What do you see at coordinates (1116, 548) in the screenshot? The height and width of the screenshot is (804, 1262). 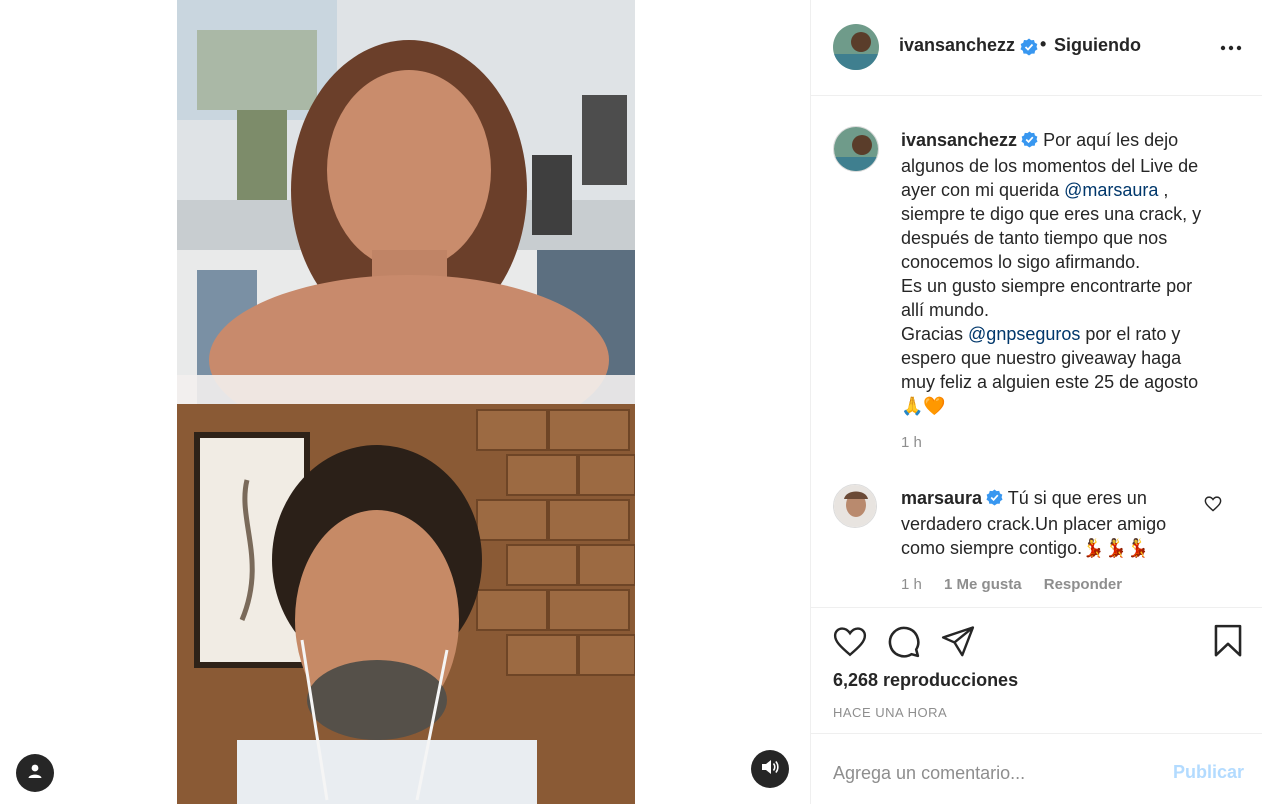 I see `comment-emoji: 💃💃💃` at bounding box center [1116, 548].